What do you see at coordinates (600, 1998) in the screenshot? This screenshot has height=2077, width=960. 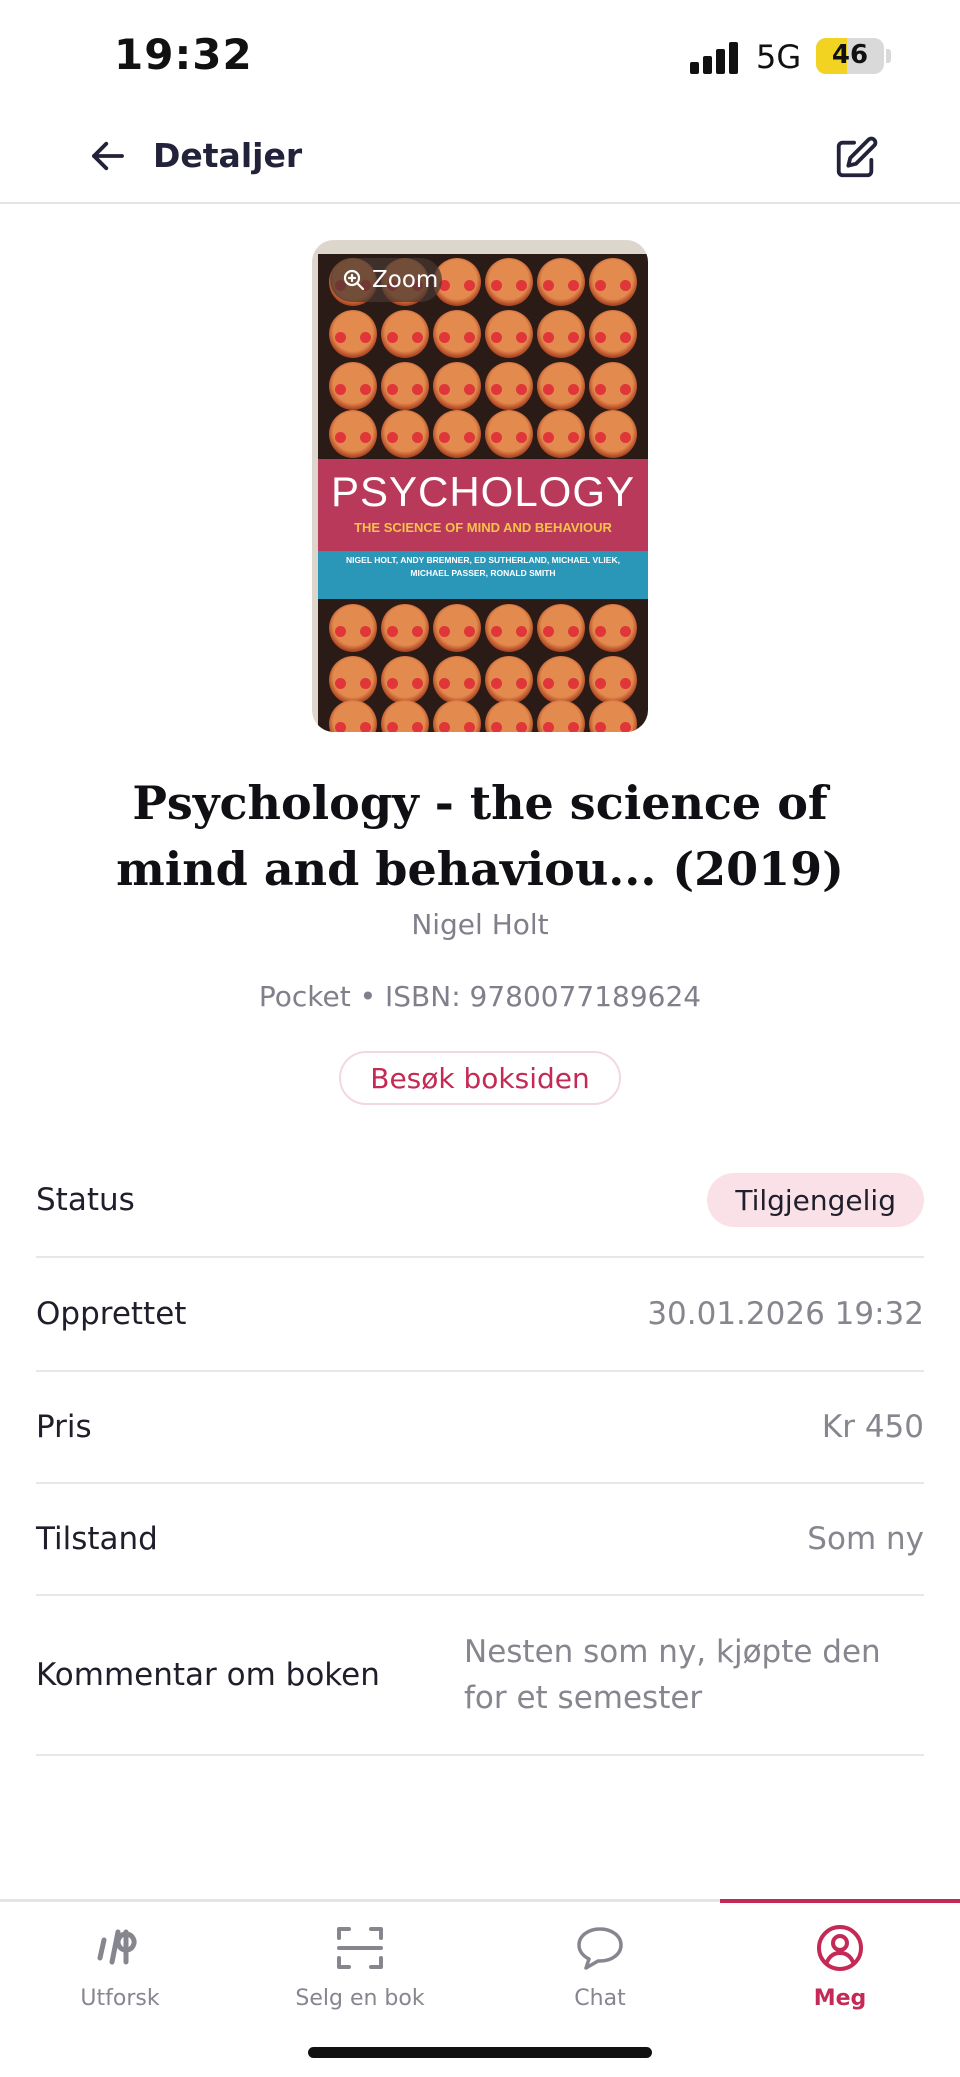 I see `nav-label-chat: Chat` at bounding box center [600, 1998].